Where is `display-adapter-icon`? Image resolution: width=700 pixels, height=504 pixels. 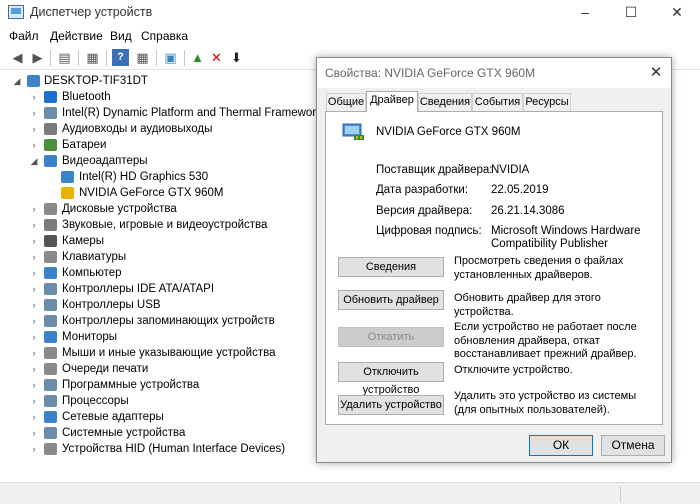
display-adapter-icon is located at coordinates (353, 131).